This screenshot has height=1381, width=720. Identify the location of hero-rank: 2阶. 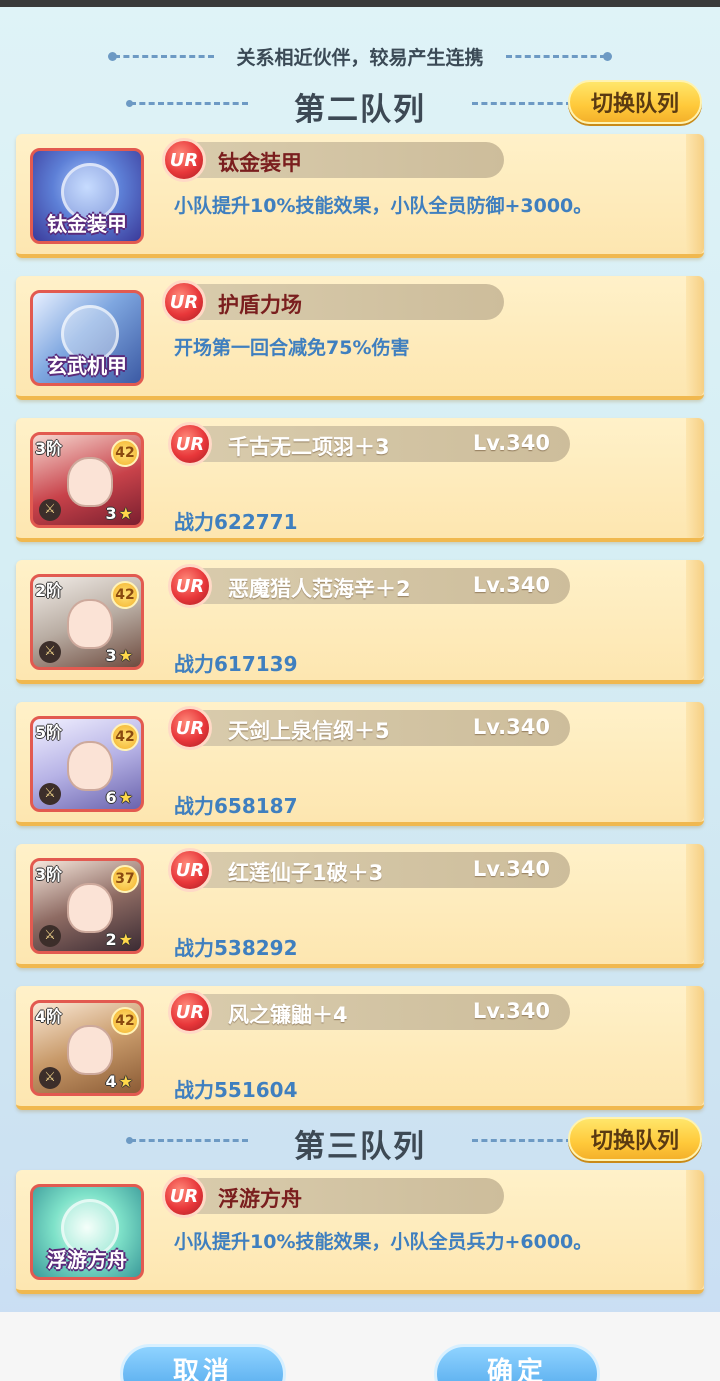
(49, 590).